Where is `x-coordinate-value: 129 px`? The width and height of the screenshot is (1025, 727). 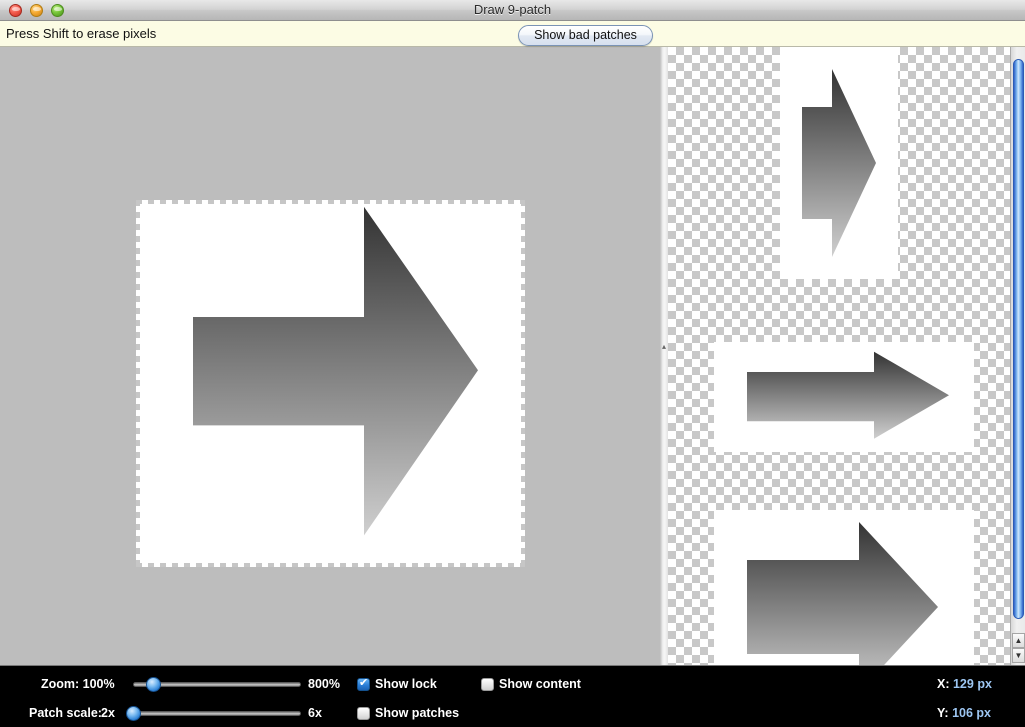
x-coordinate-value: 129 px is located at coordinates (972, 684).